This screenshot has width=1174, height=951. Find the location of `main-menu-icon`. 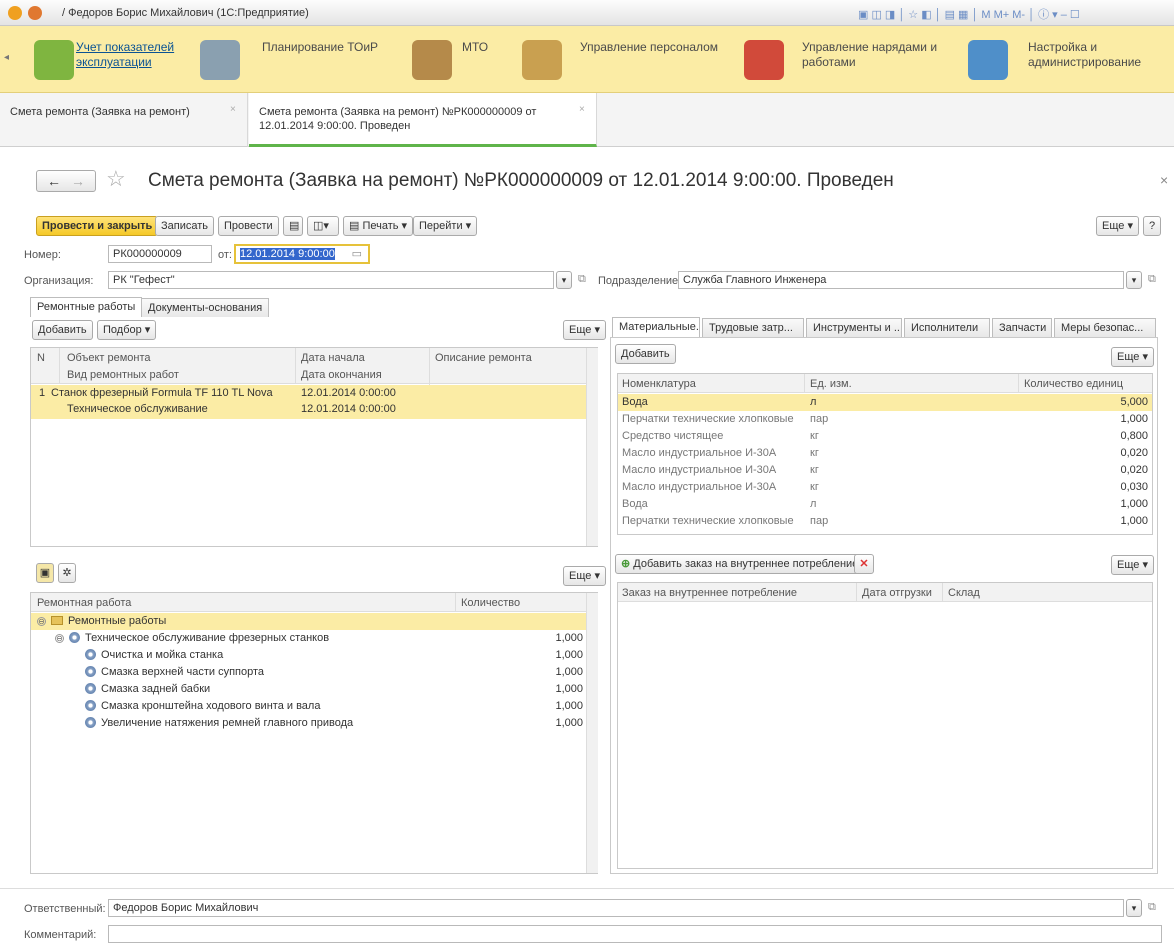

main-menu-icon is located at coordinates (35, 13).